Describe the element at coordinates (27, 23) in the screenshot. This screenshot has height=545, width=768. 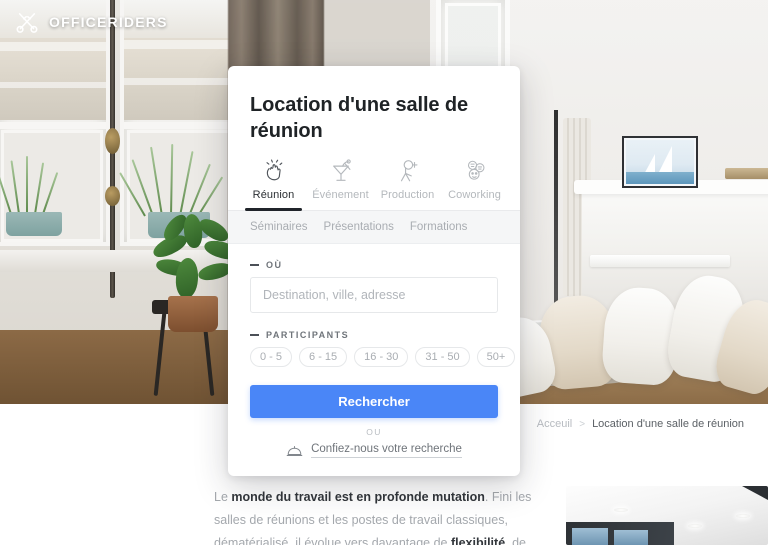
I see `crossed-keys-icon` at that location.